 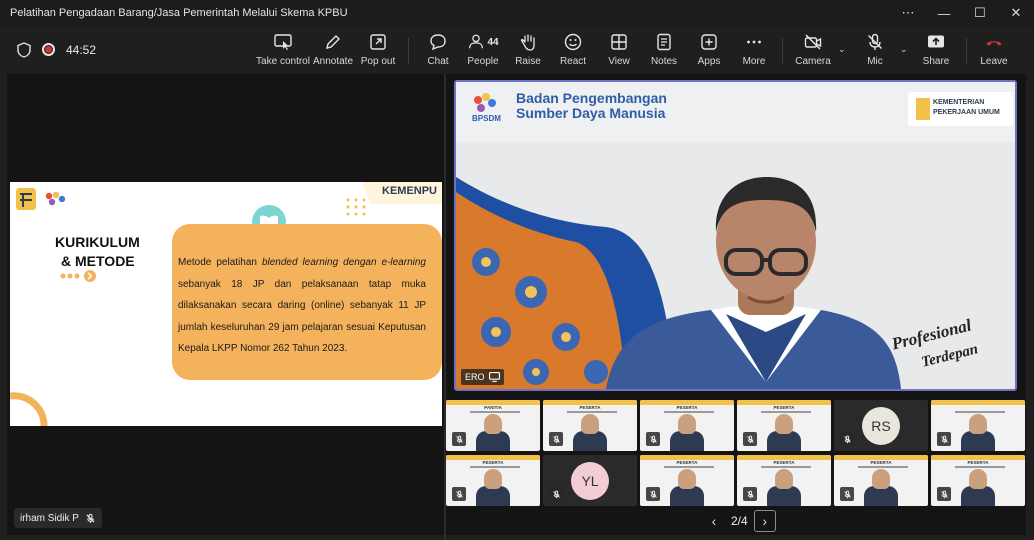 What do you see at coordinates (944, 13) in the screenshot?
I see `minimize-button: —` at bounding box center [944, 13].